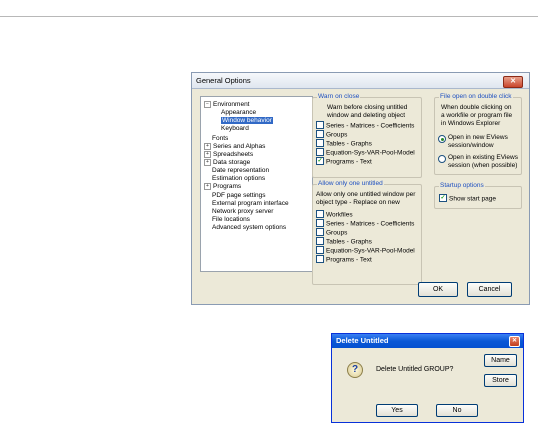 The image size is (538, 428). What do you see at coordinates (500, 380) in the screenshot?
I see `store-button: Store` at bounding box center [500, 380].